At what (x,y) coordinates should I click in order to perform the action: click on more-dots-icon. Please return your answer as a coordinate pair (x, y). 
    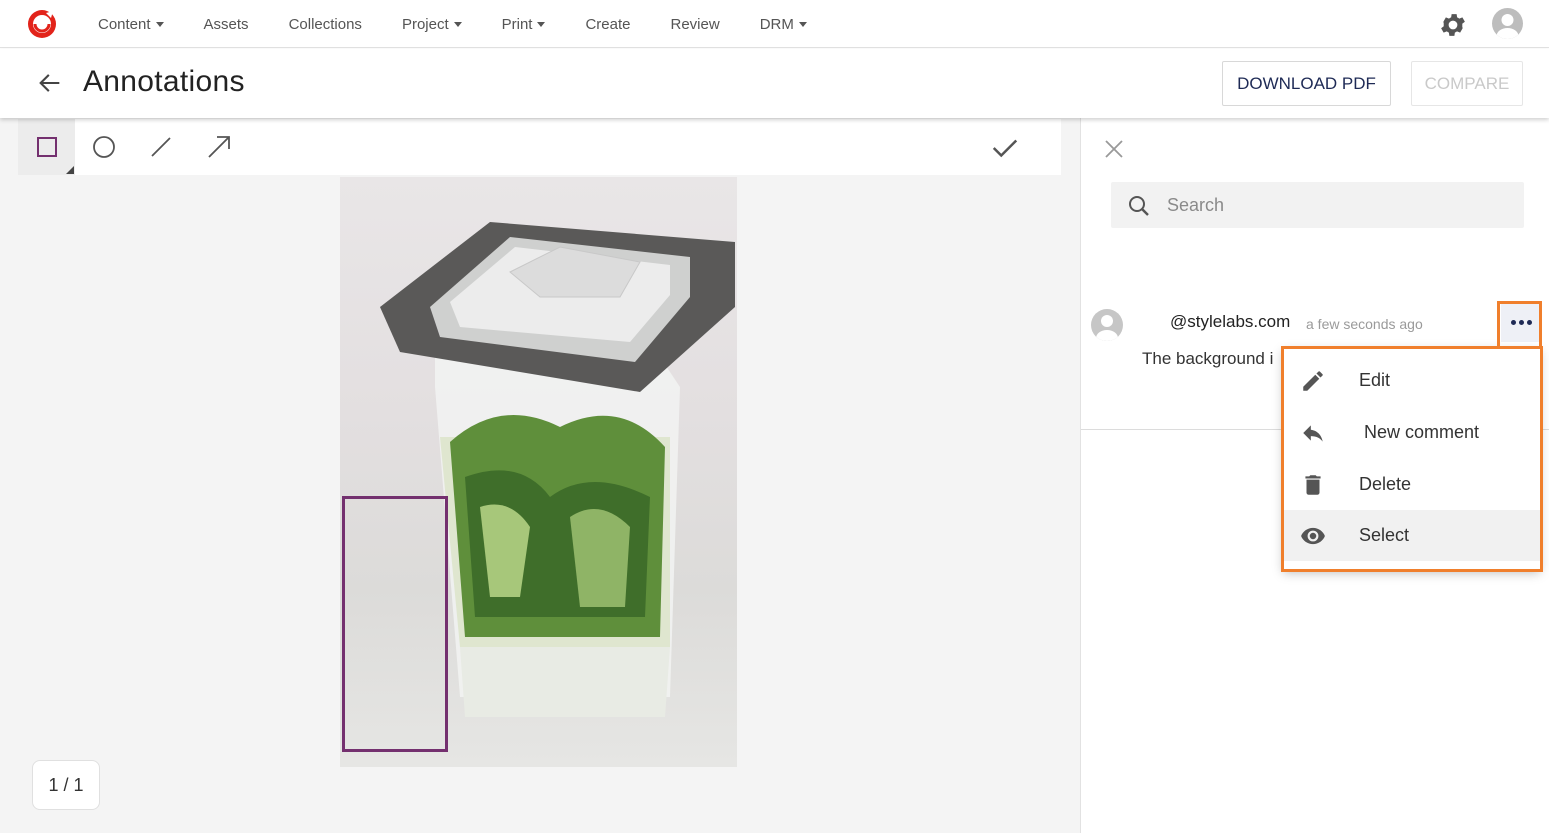
    Looking at the image, I should click on (1513, 322).